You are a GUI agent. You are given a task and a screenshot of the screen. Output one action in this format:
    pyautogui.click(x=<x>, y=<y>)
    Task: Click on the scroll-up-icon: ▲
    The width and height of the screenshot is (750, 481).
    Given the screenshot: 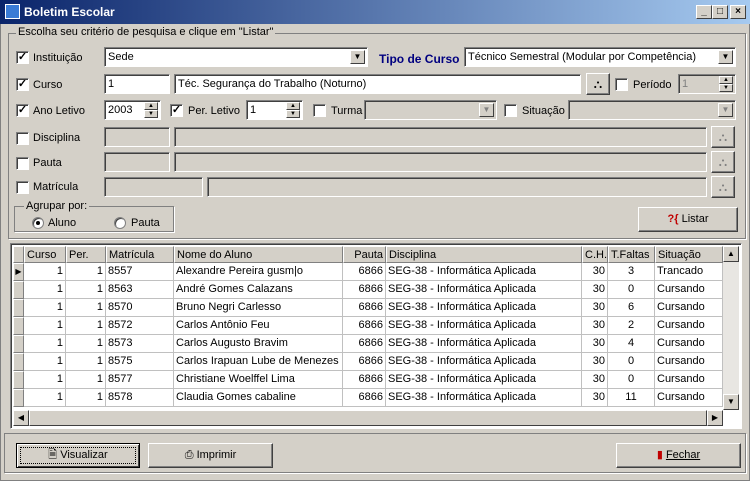 What is the action you would take?
    pyautogui.click(x=731, y=254)
    